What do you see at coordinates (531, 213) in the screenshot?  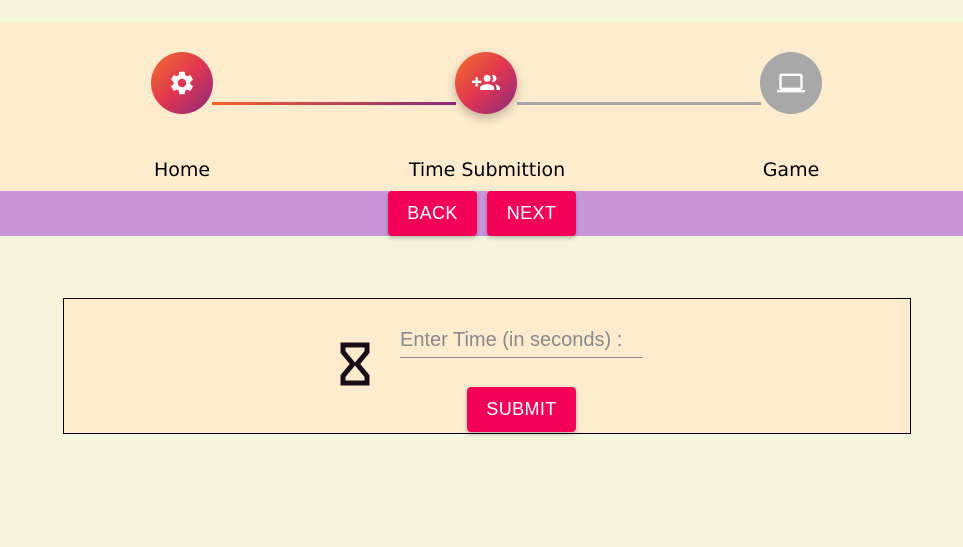 I see `next-button: NEXT` at bounding box center [531, 213].